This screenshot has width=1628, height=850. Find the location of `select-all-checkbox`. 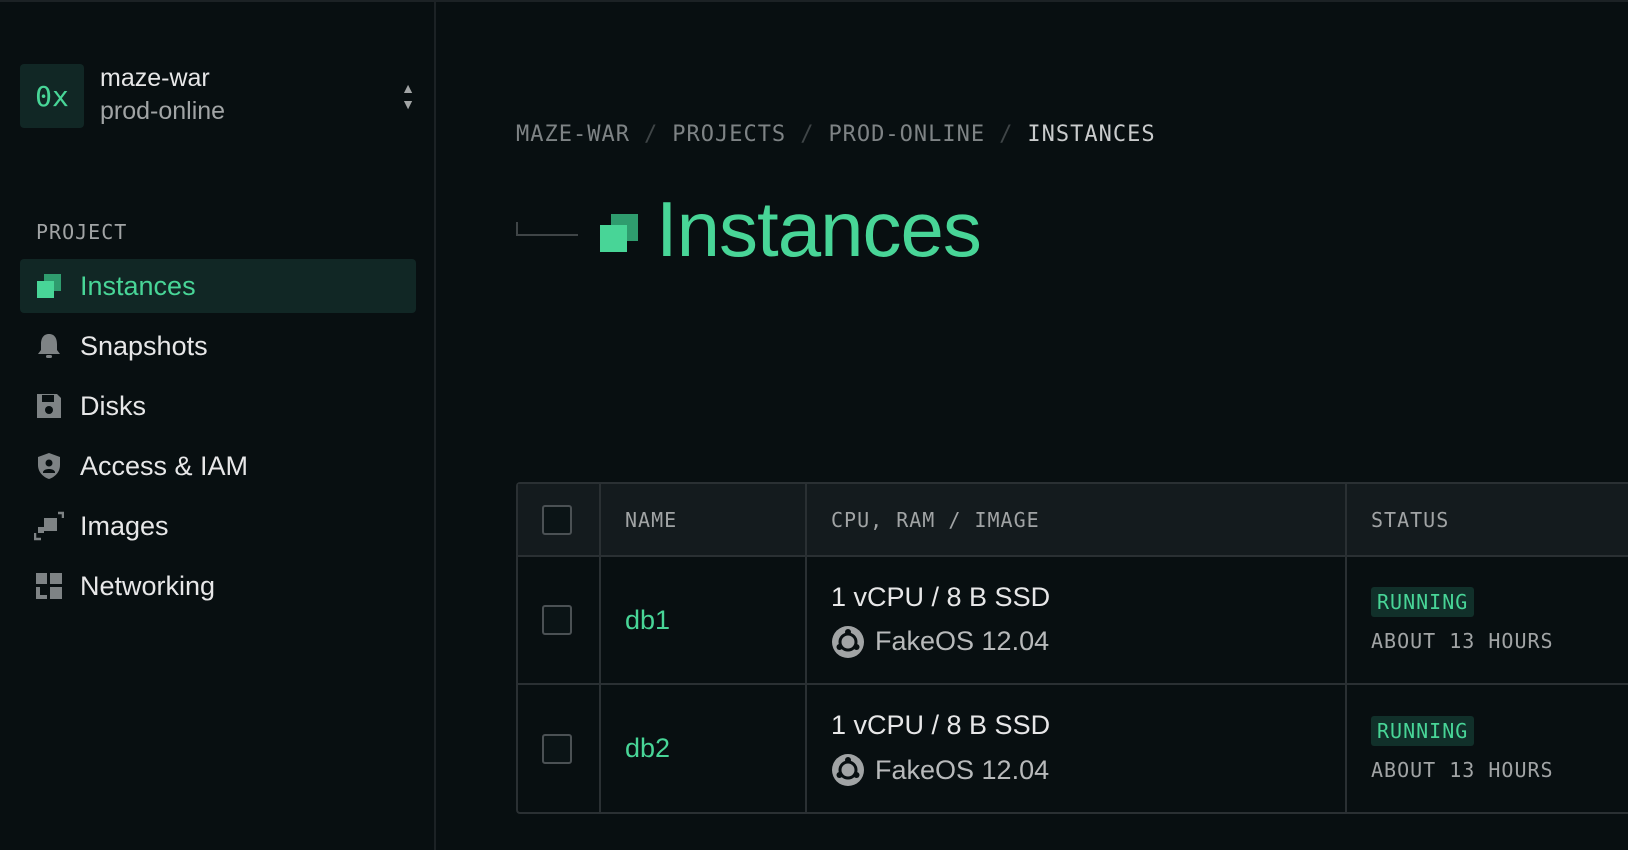

select-all-checkbox is located at coordinates (557, 519).